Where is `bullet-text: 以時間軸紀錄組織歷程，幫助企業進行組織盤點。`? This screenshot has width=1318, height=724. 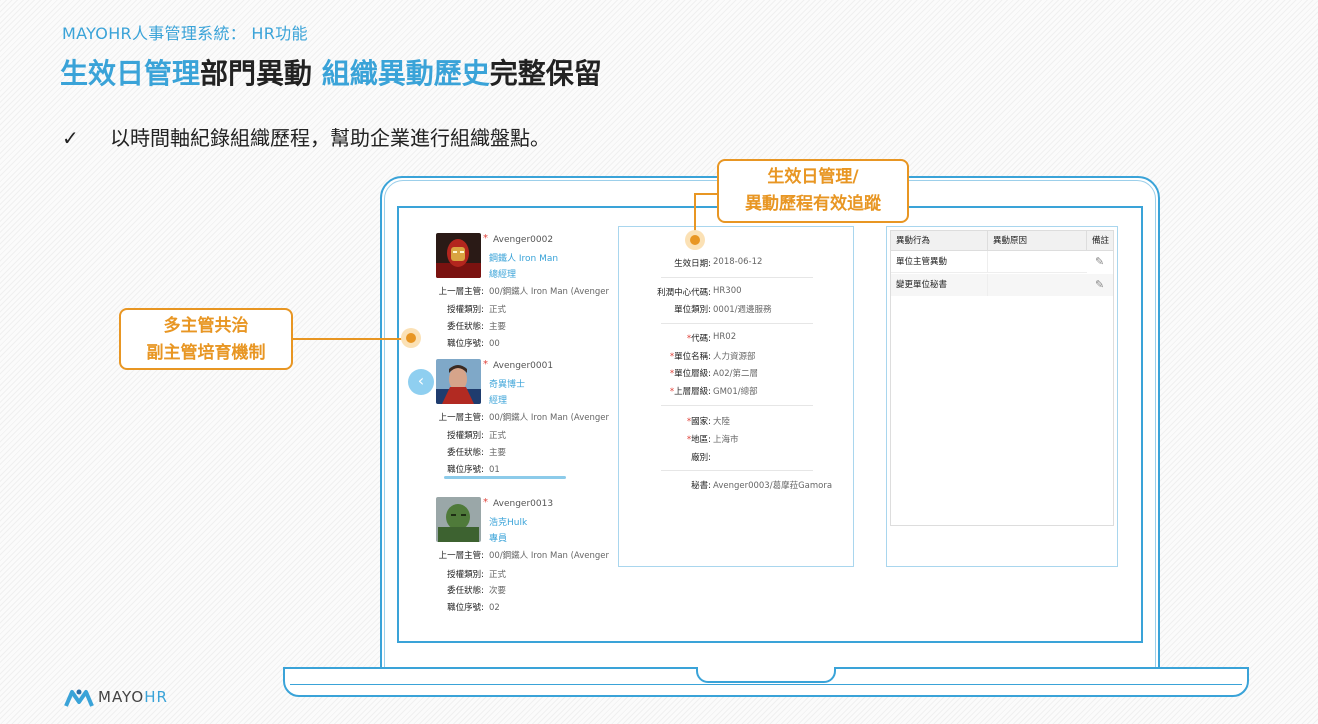 bullet-text: 以時間軸紀錄組織歷程，幫助企業進行組織盤點。 is located at coordinates (330, 138).